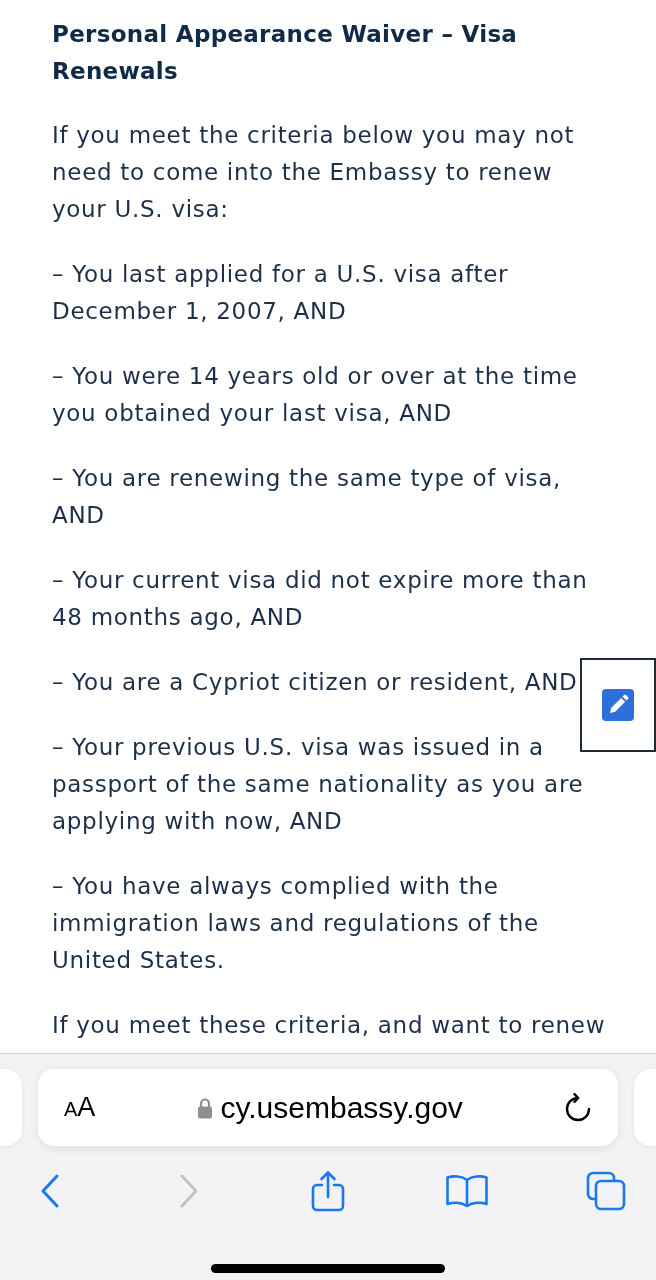 Image resolution: width=656 pixels, height=1280 pixels. I want to click on url-text: cy.usembassy.gov, so click(341, 1107).